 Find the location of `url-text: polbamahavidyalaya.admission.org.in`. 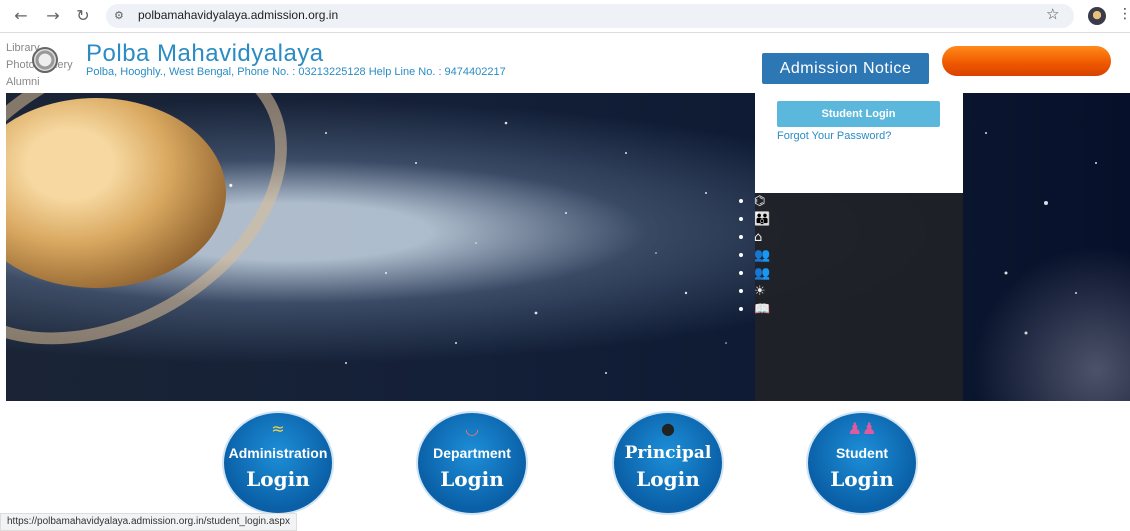

url-text: polbamahavidyalaya.admission.org.in is located at coordinates (238, 15).